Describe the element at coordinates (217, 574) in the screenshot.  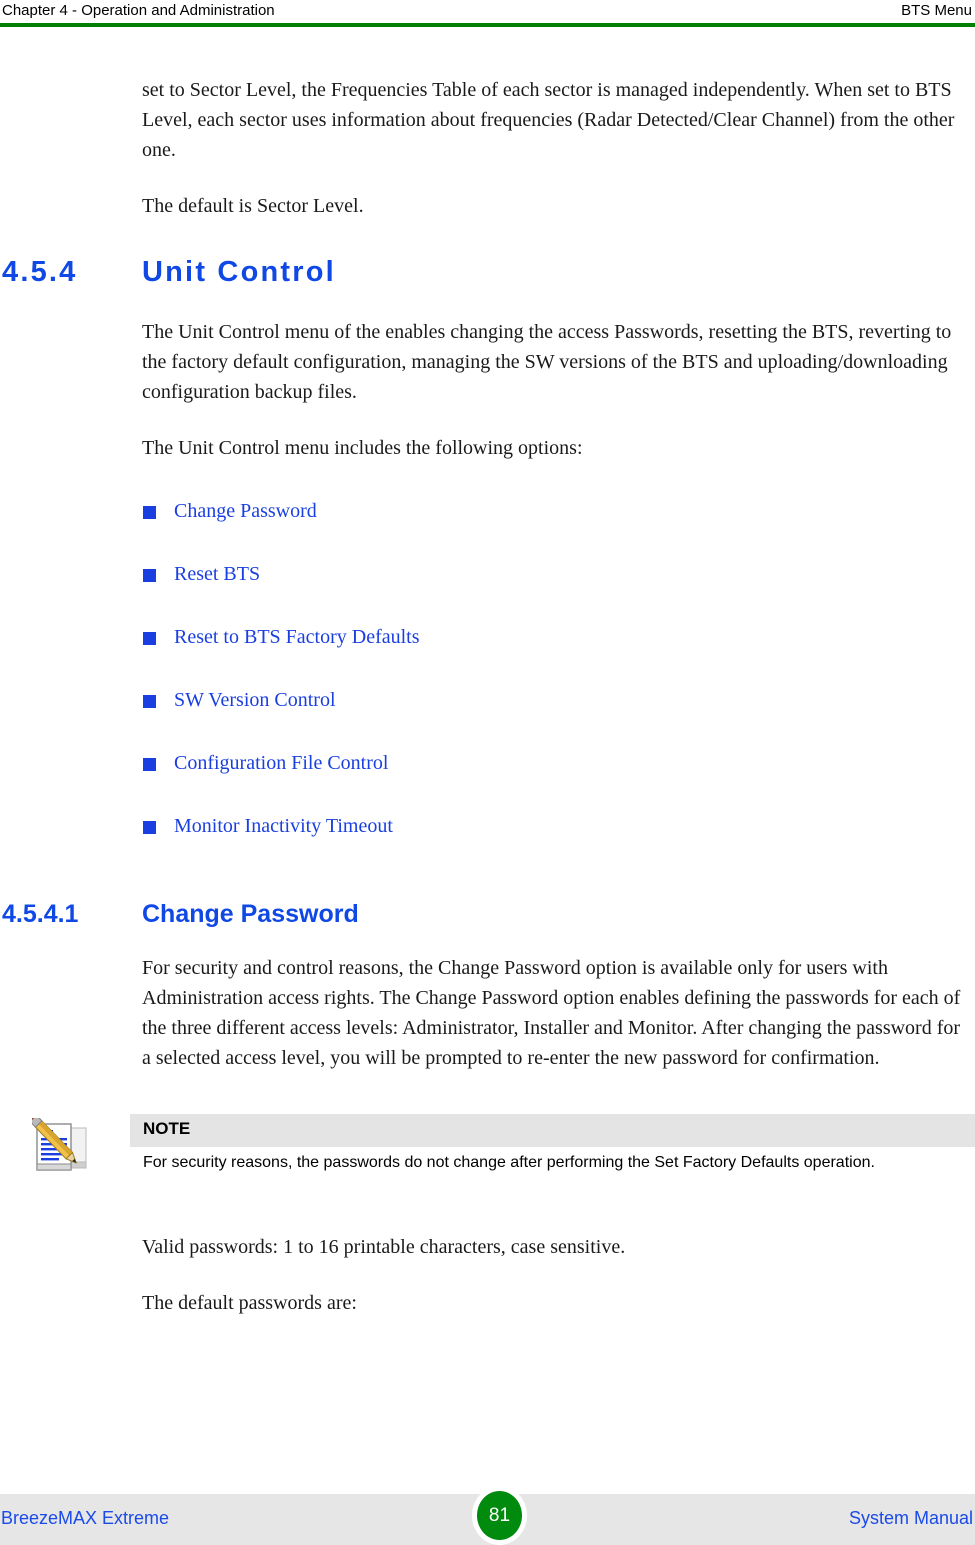
I see `option-link-reset-bts: Reset BTS` at that location.